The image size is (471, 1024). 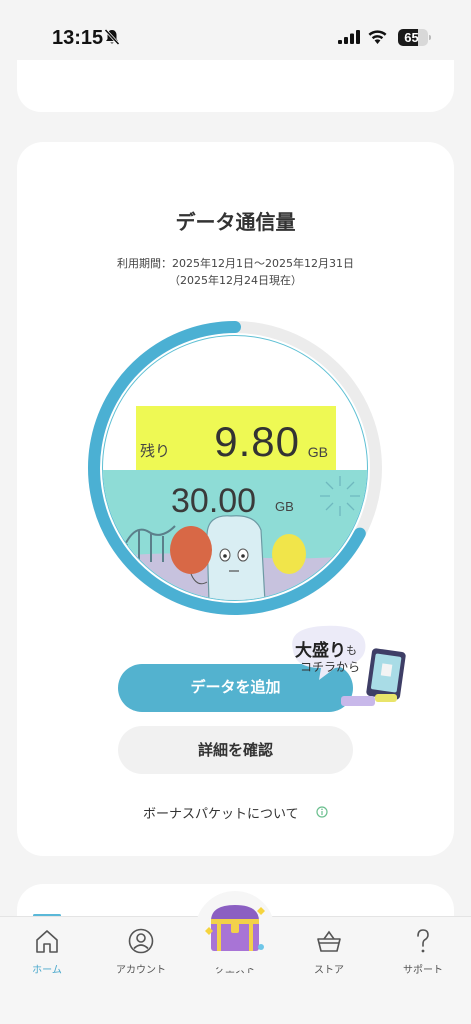 What do you see at coordinates (377, 37) in the screenshot?
I see `wifi-icon` at bounding box center [377, 37].